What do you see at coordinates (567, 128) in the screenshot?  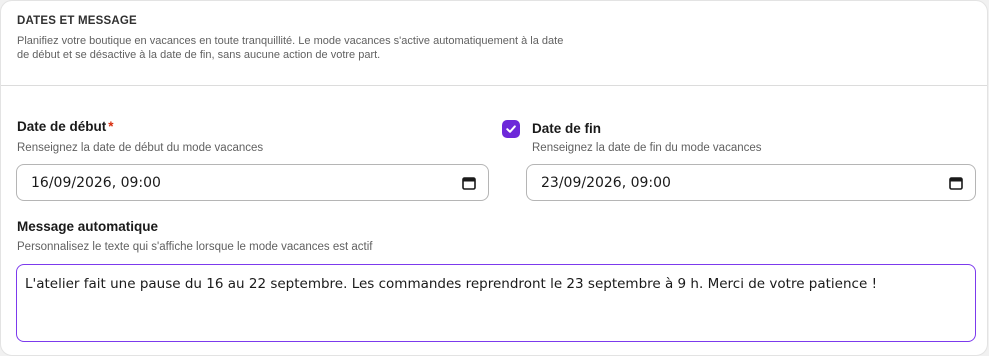 I see `end-date-label: Date de fin` at bounding box center [567, 128].